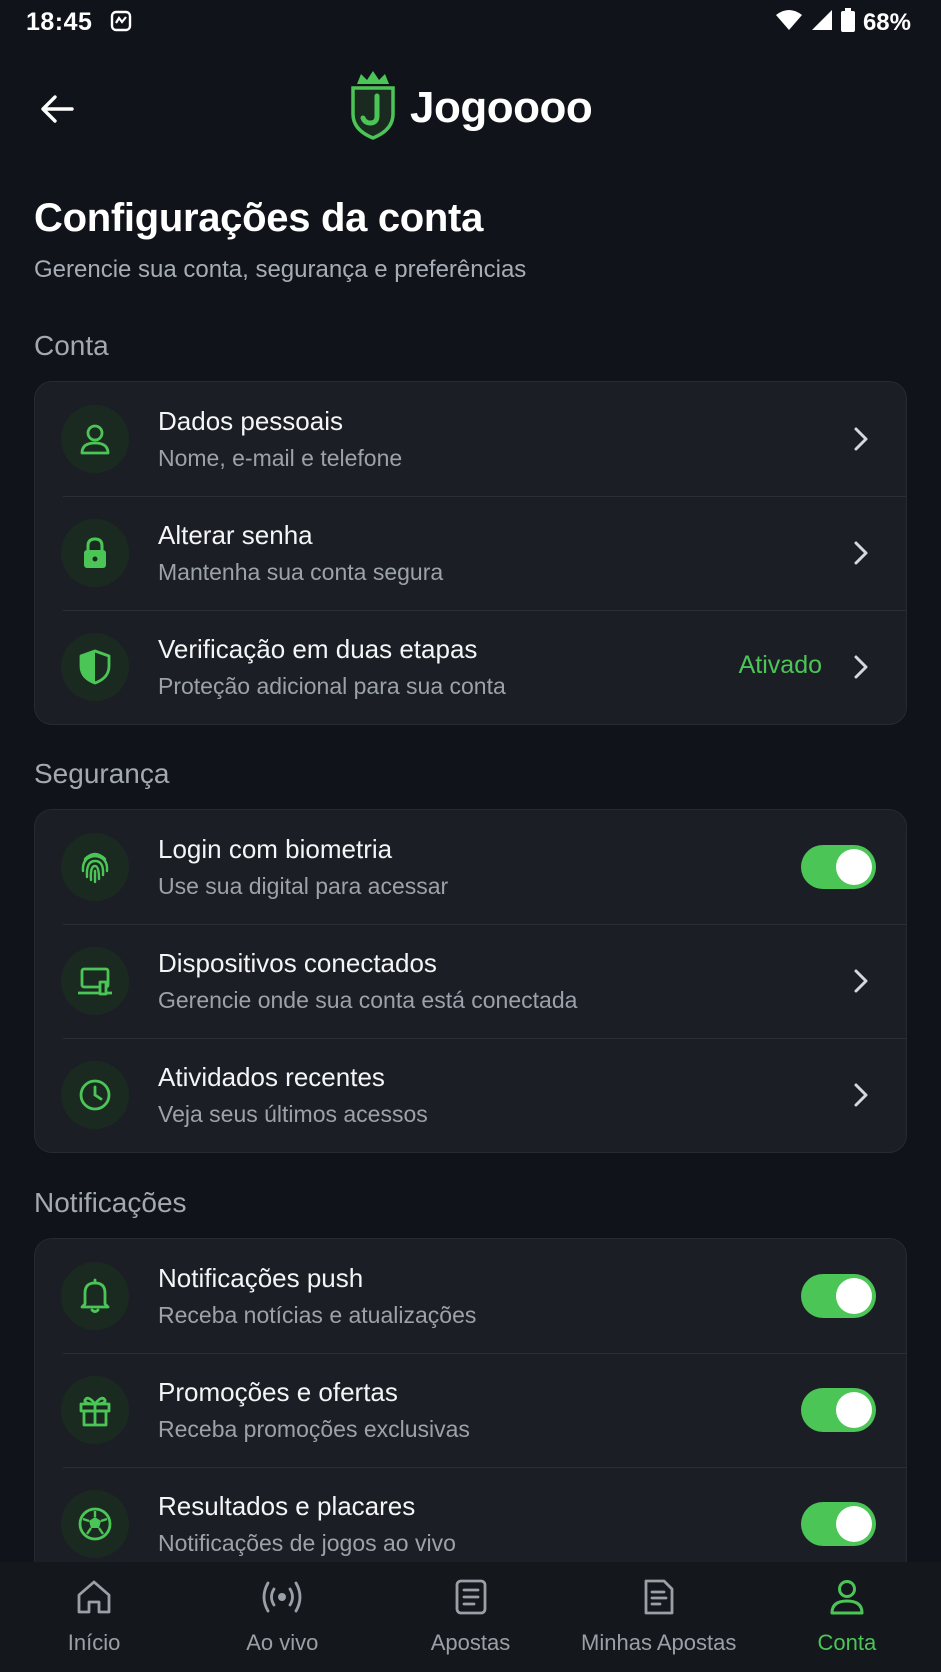  I want to click on row-title: Dados pessoais, so click(250, 421).